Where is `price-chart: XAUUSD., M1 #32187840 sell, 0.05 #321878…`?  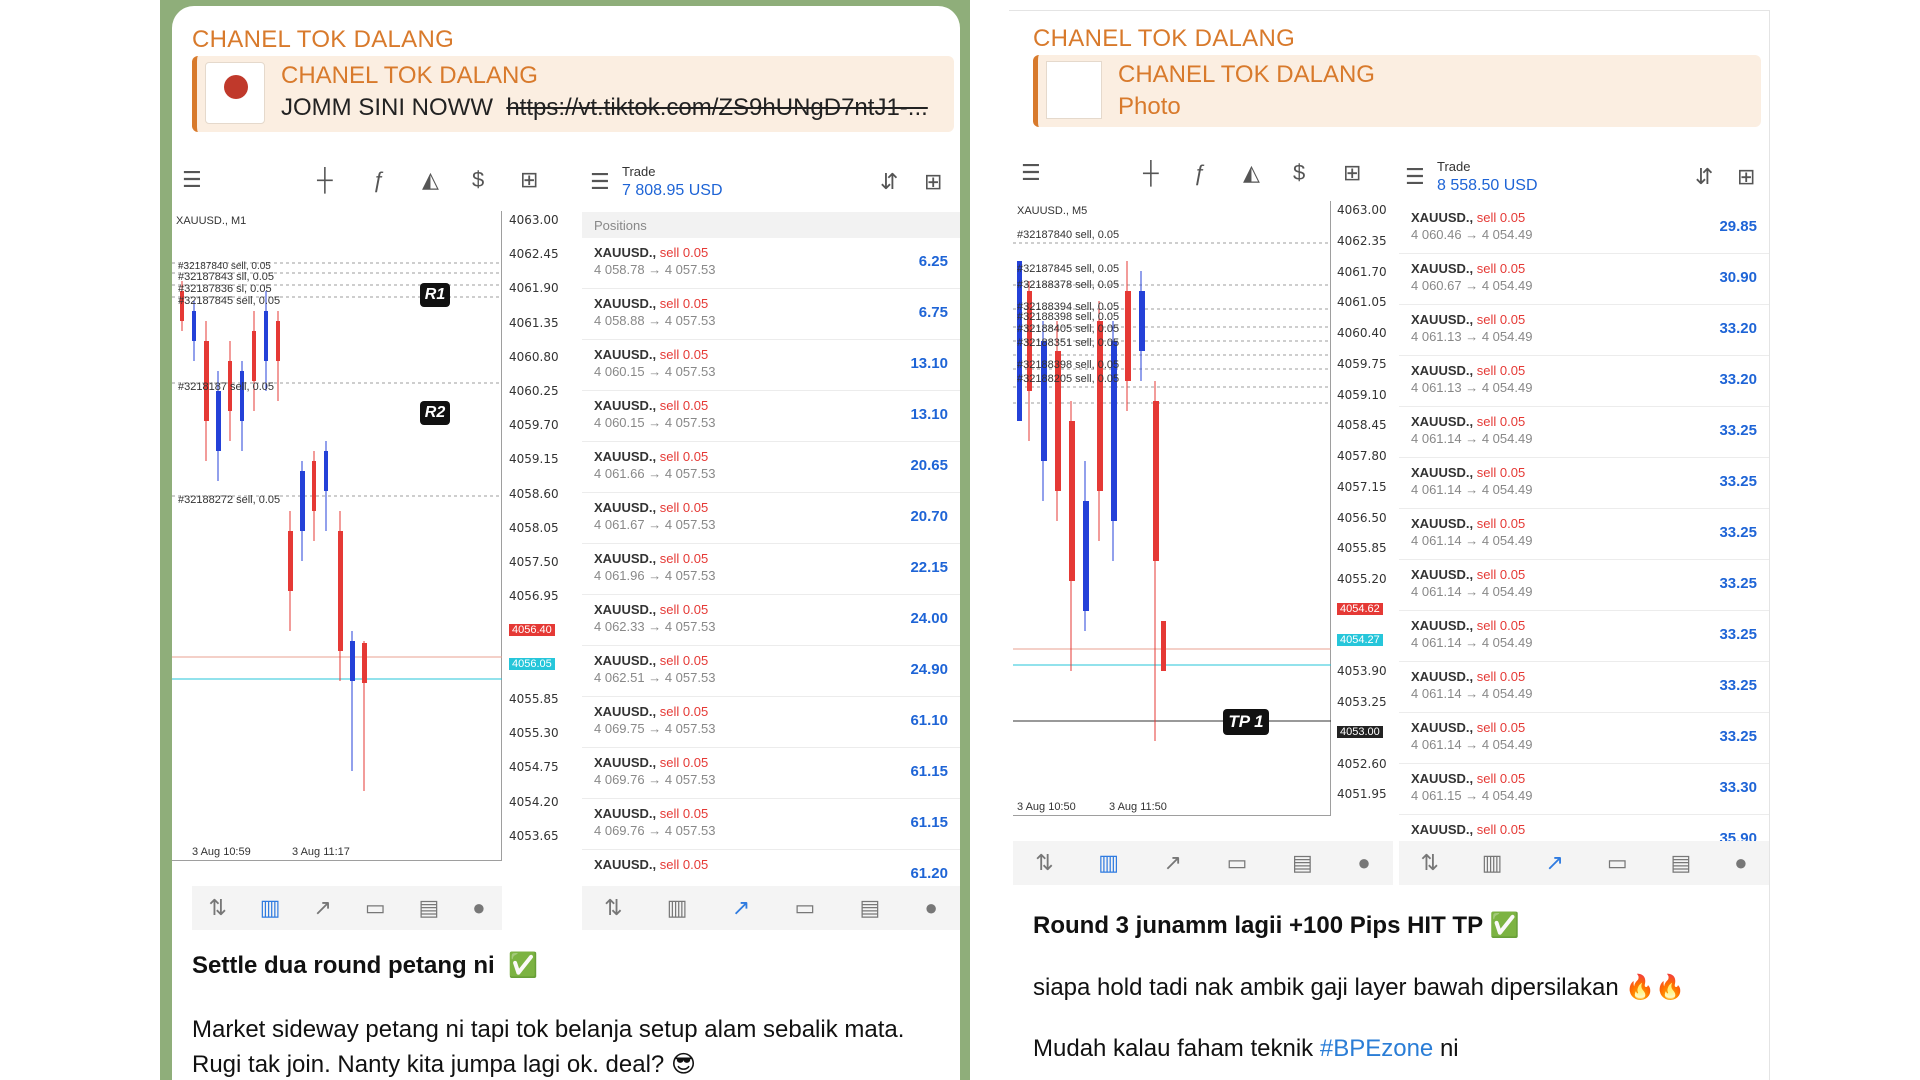
price-chart: XAUUSD., M1 #32187840 sell, 0.05 #321878… is located at coordinates (337, 536).